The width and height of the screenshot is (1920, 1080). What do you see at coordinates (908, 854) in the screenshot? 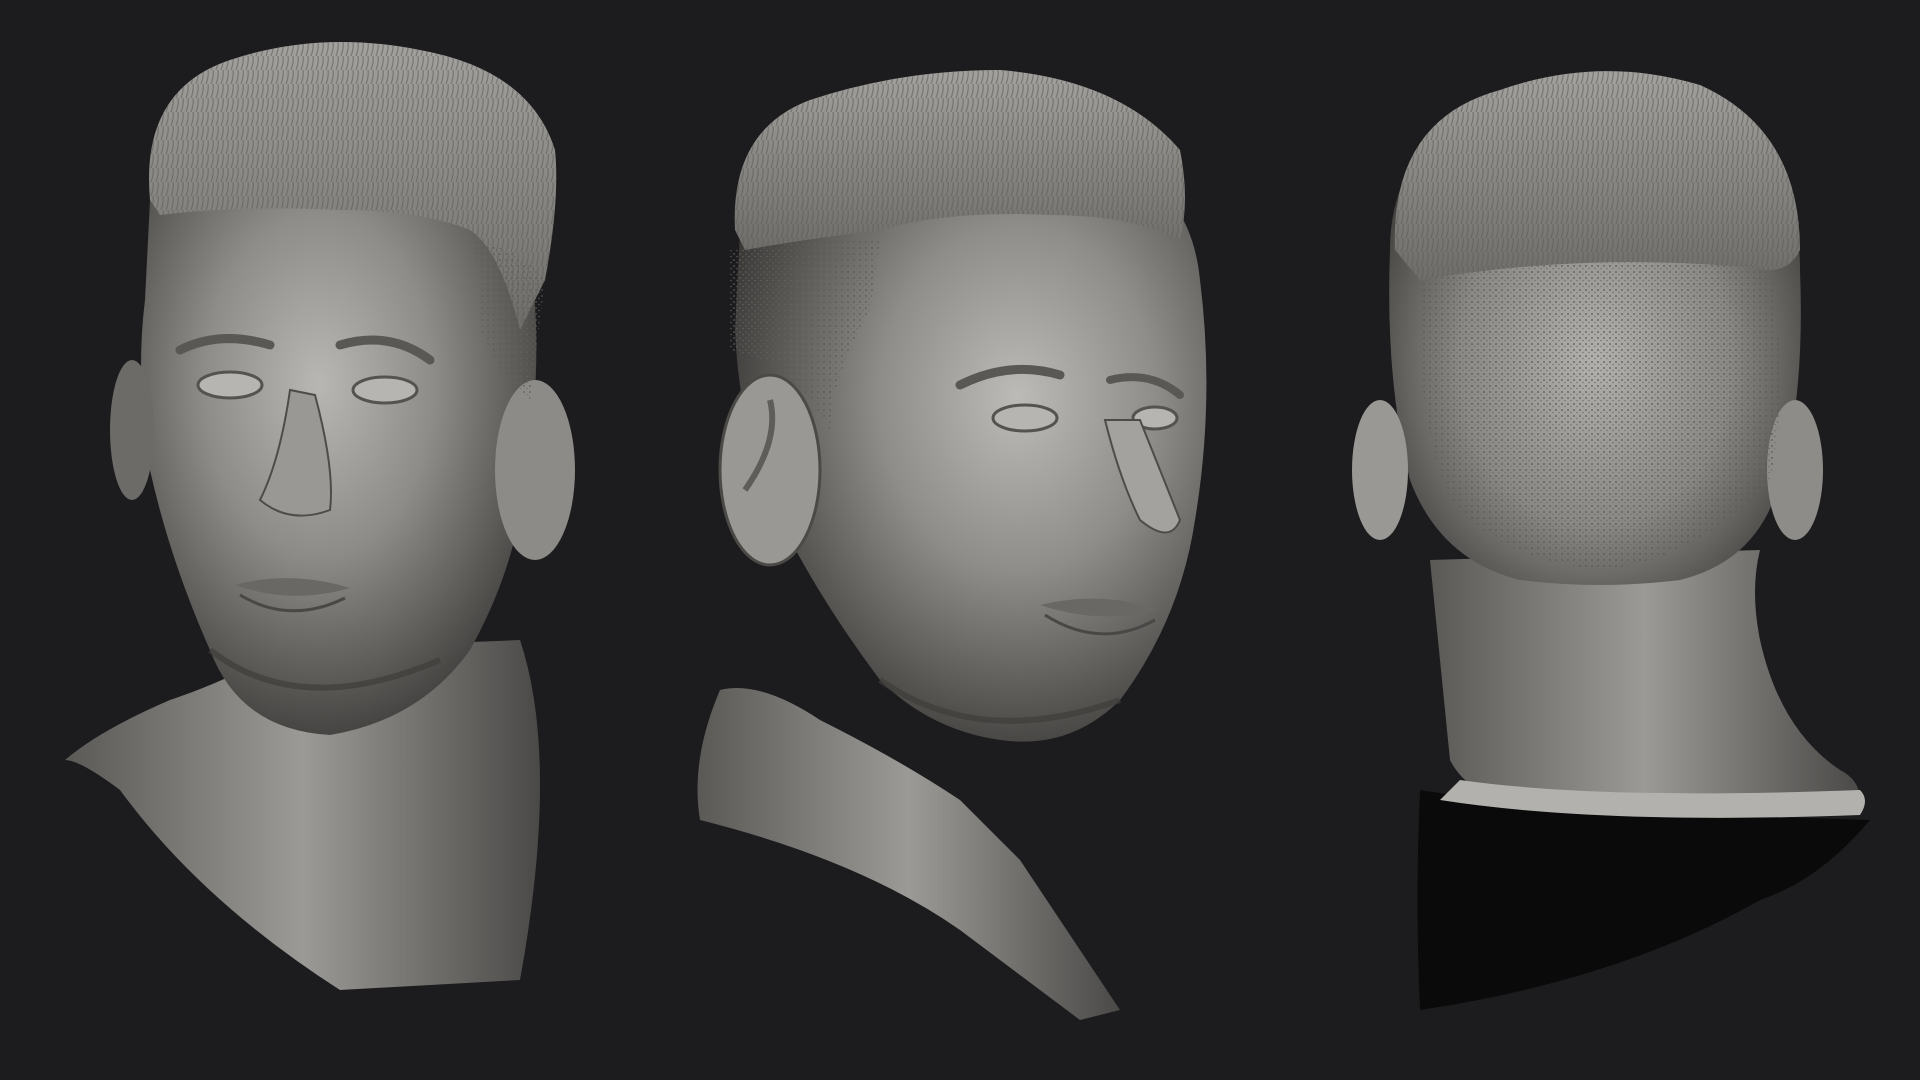
I see `neck-bust` at bounding box center [908, 854].